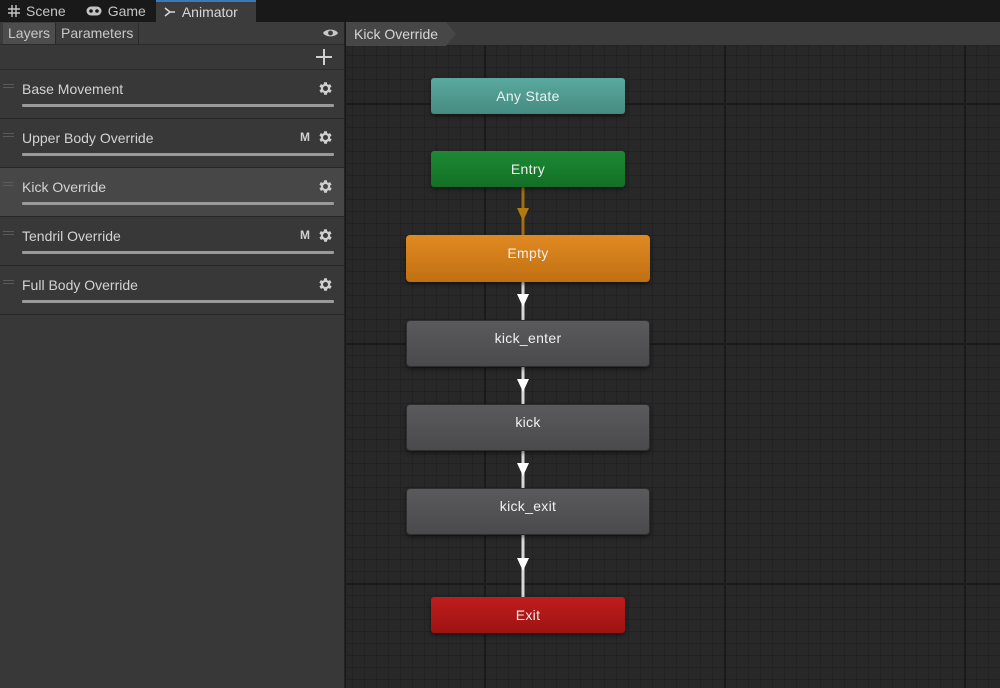  What do you see at coordinates (94, 11) in the screenshot?
I see `gamepad-icon` at bounding box center [94, 11].